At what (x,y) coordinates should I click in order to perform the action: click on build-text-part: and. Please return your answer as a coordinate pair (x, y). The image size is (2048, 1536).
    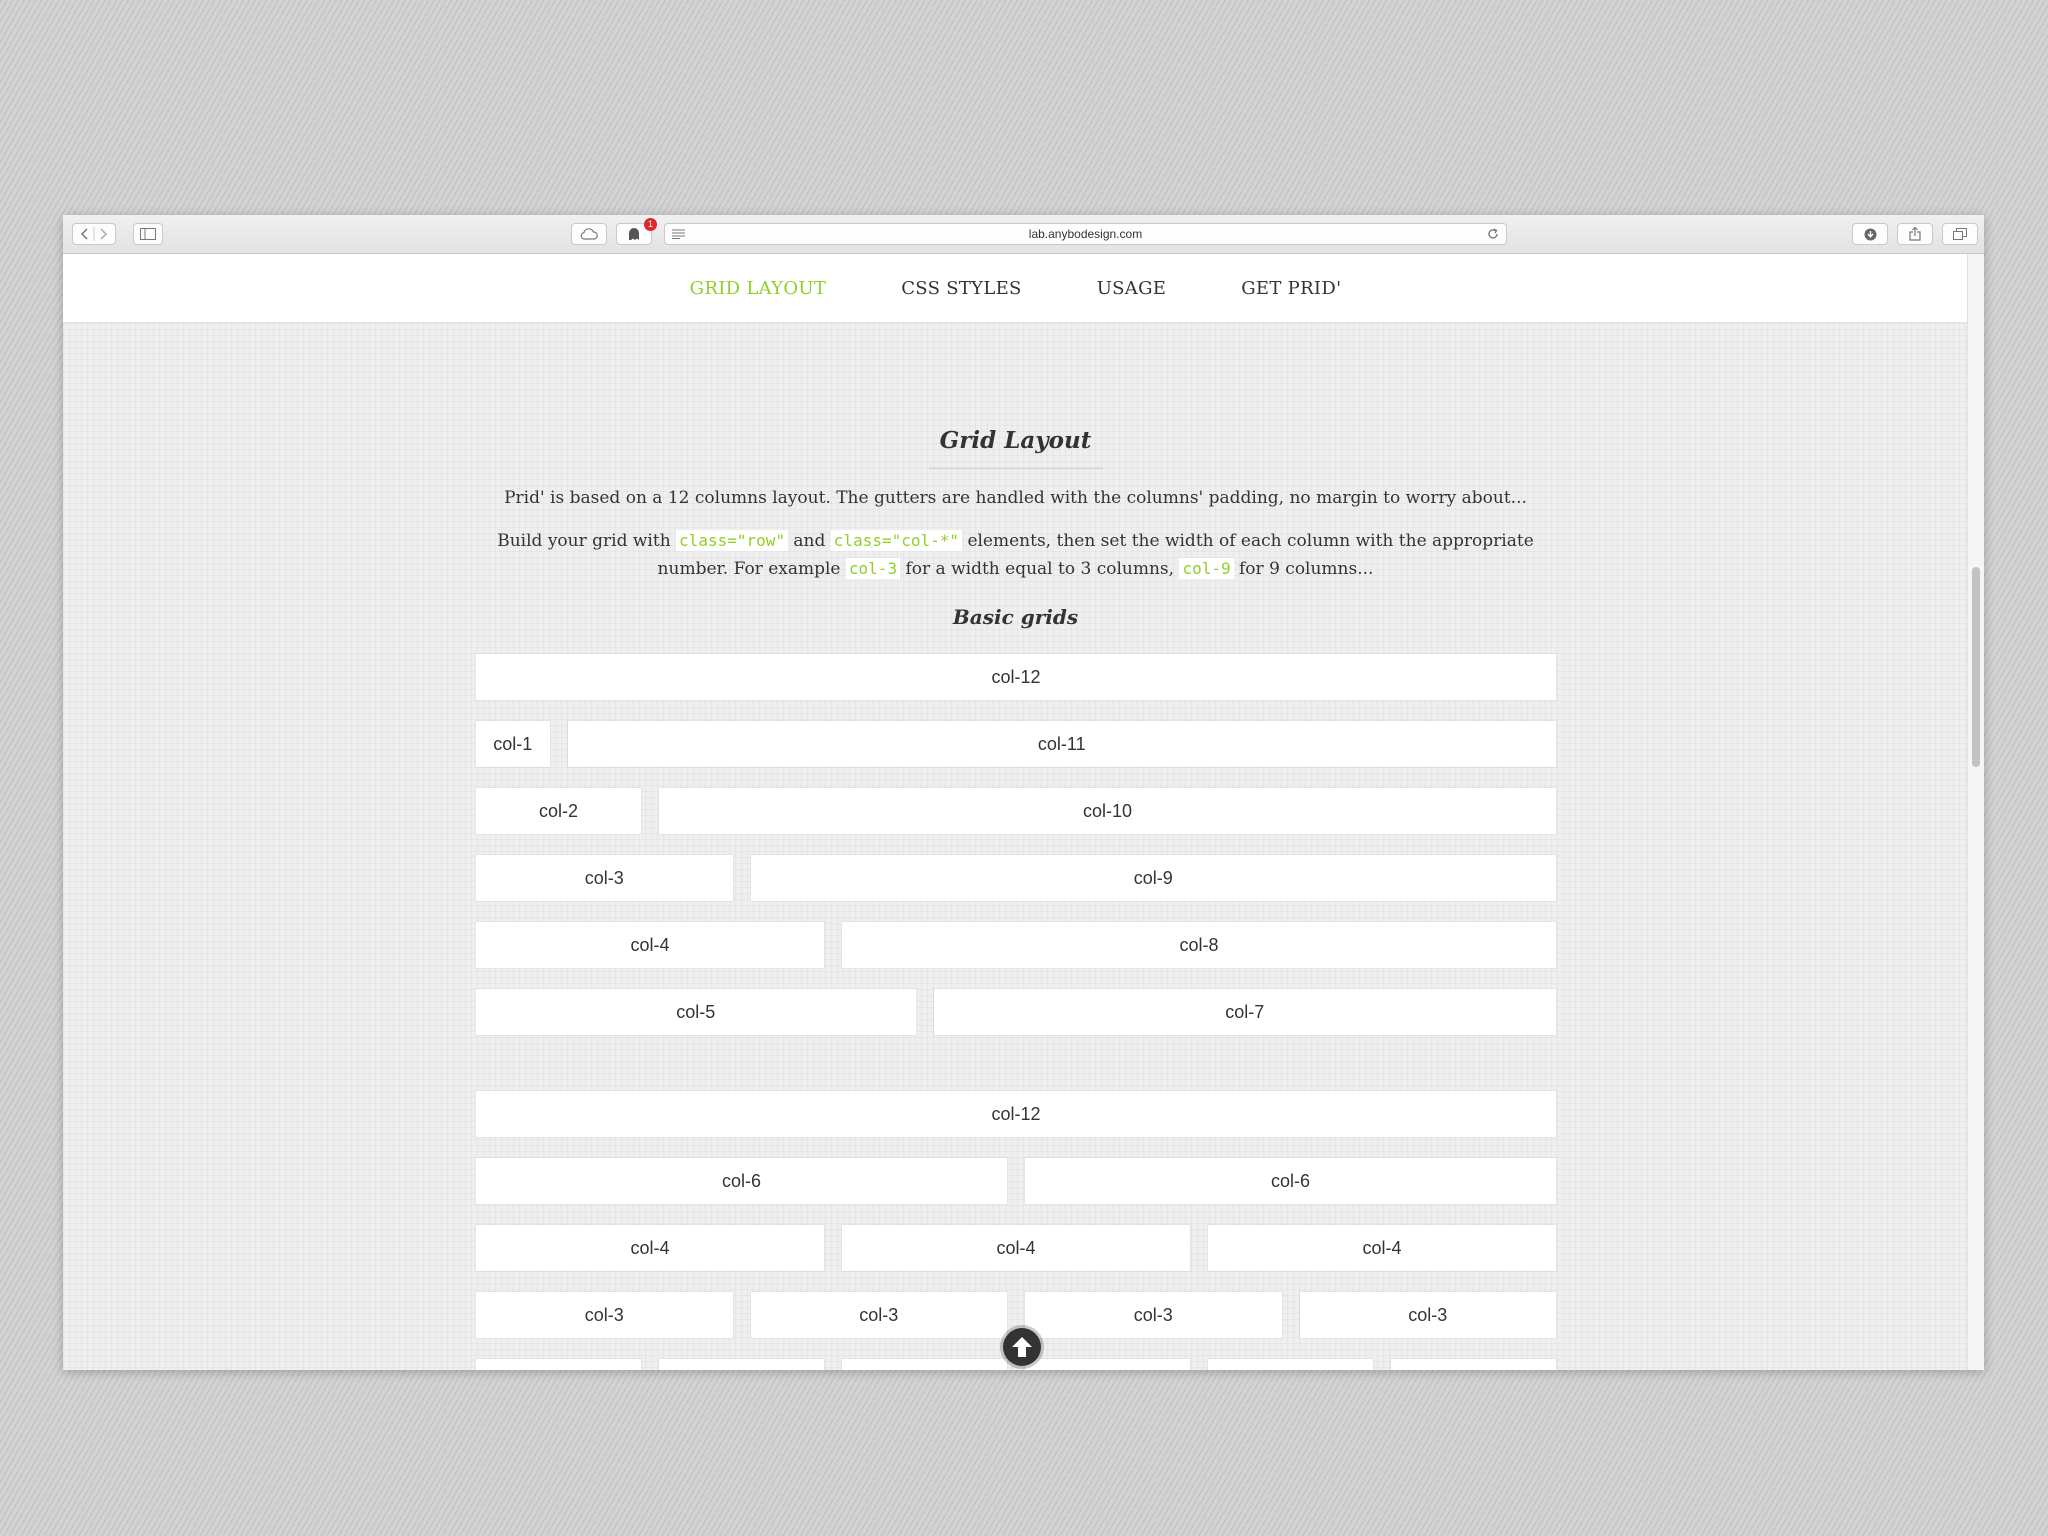
    Looking at the image, I should click on (809, 541).